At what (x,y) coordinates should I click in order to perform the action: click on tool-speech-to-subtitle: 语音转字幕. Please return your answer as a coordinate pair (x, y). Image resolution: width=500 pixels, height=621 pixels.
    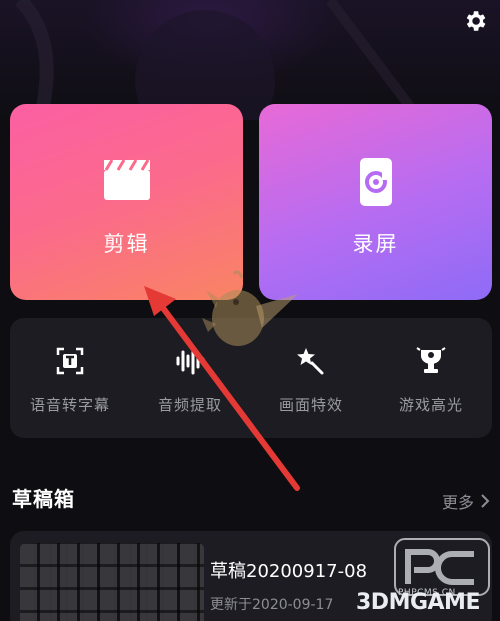
    Looking at the image, I should click on (70, 378).